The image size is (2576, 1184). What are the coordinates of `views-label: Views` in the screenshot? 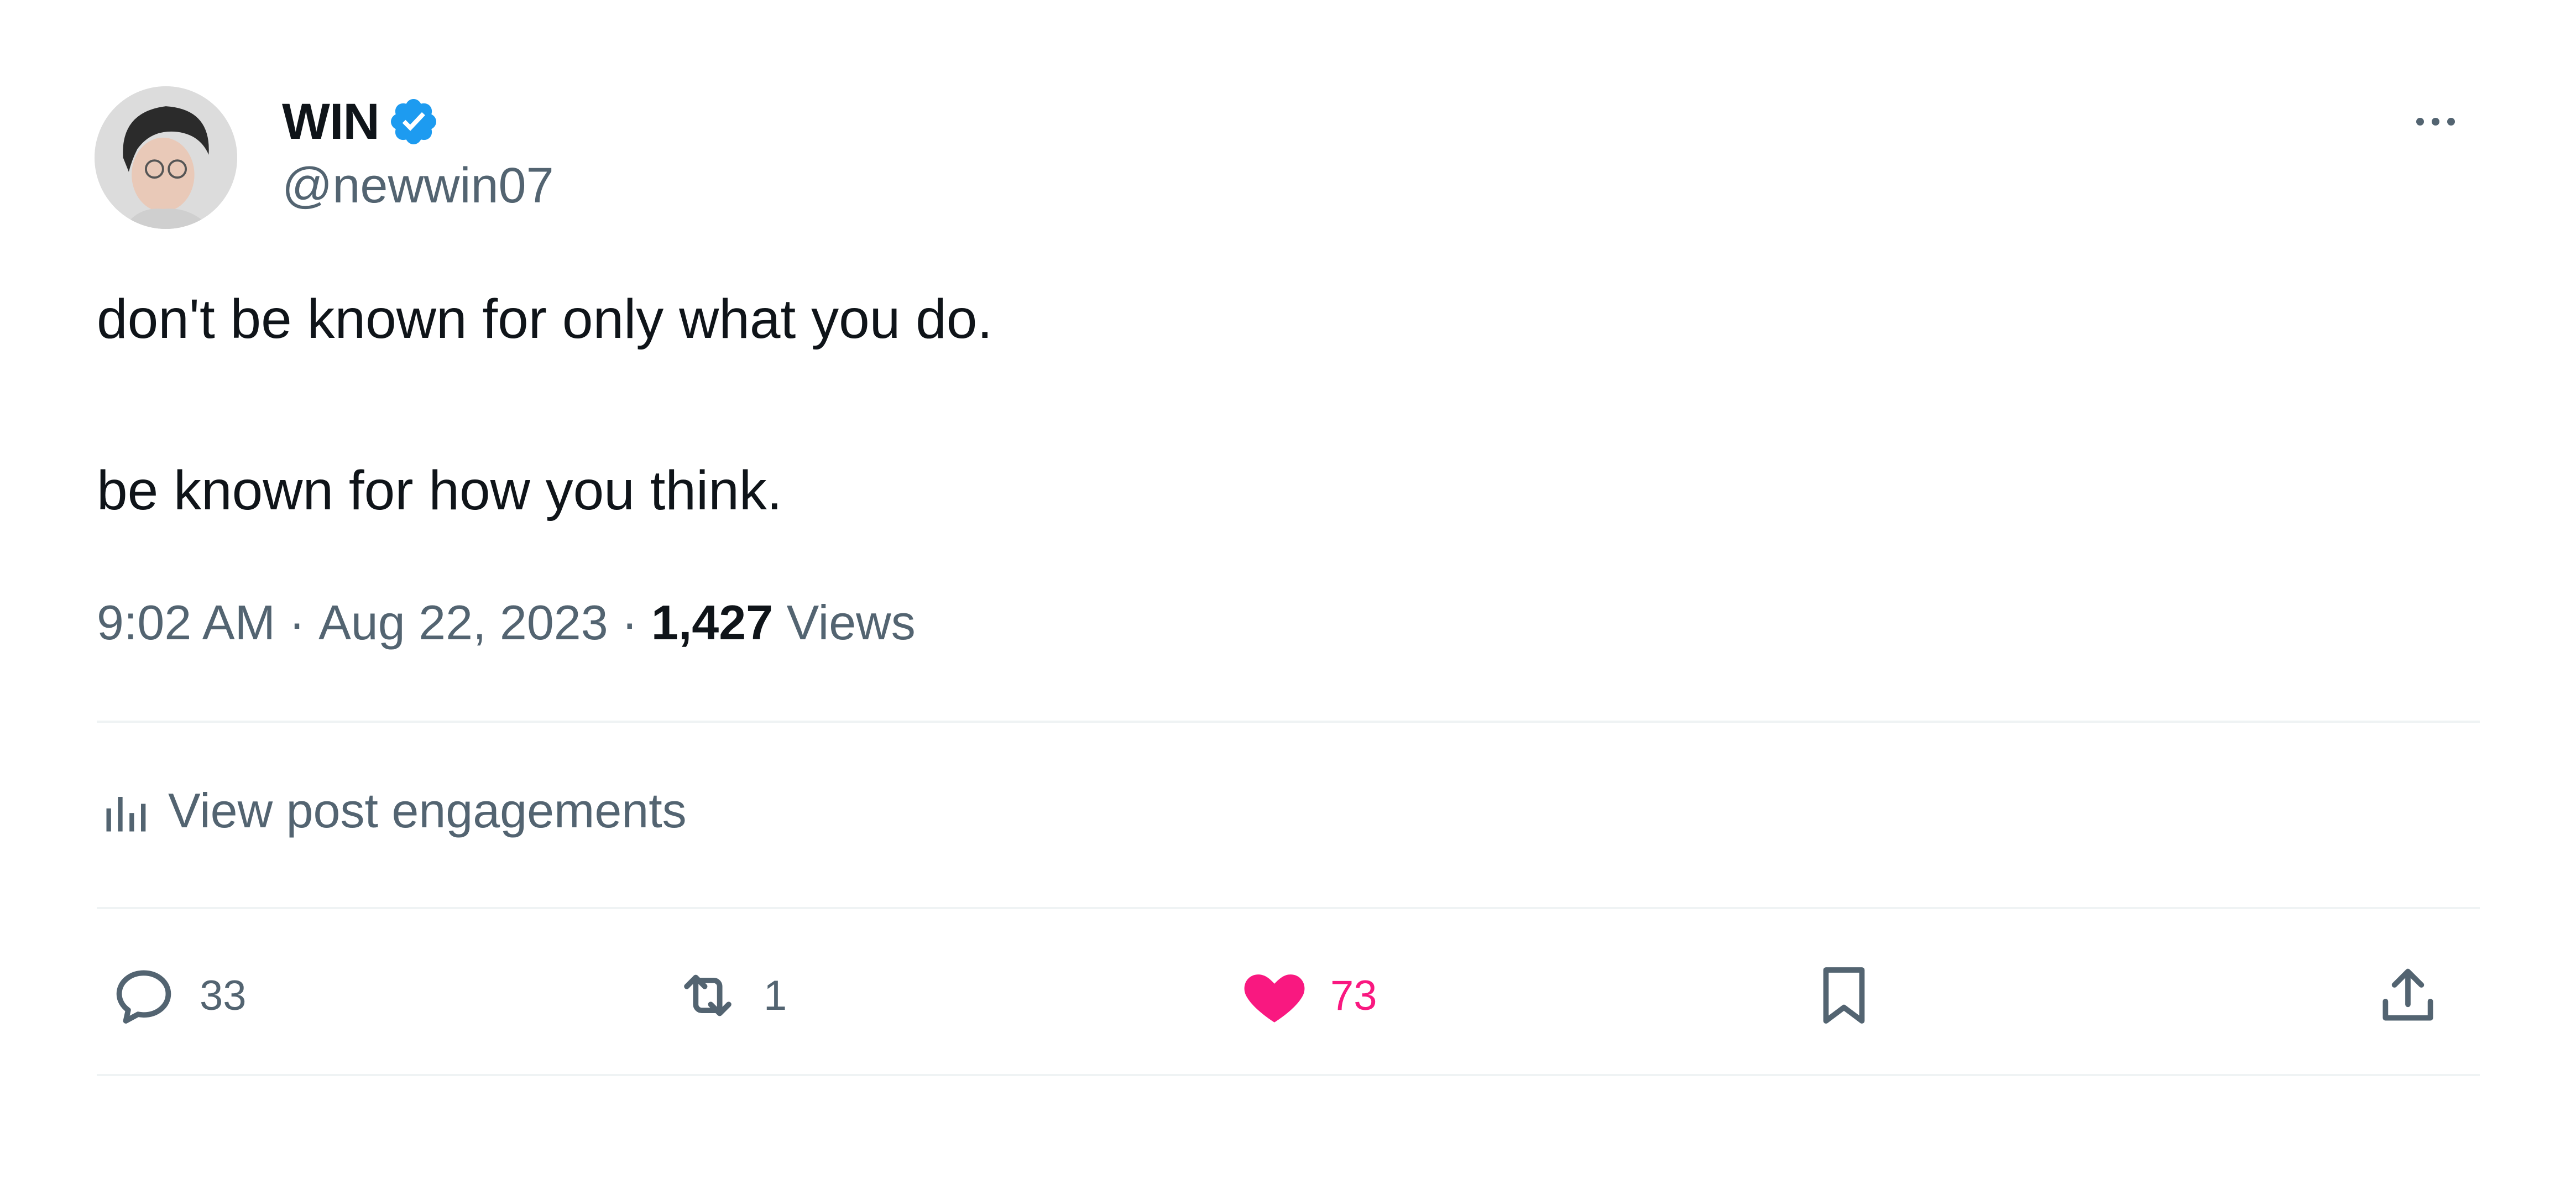 It's located at (851, 622).